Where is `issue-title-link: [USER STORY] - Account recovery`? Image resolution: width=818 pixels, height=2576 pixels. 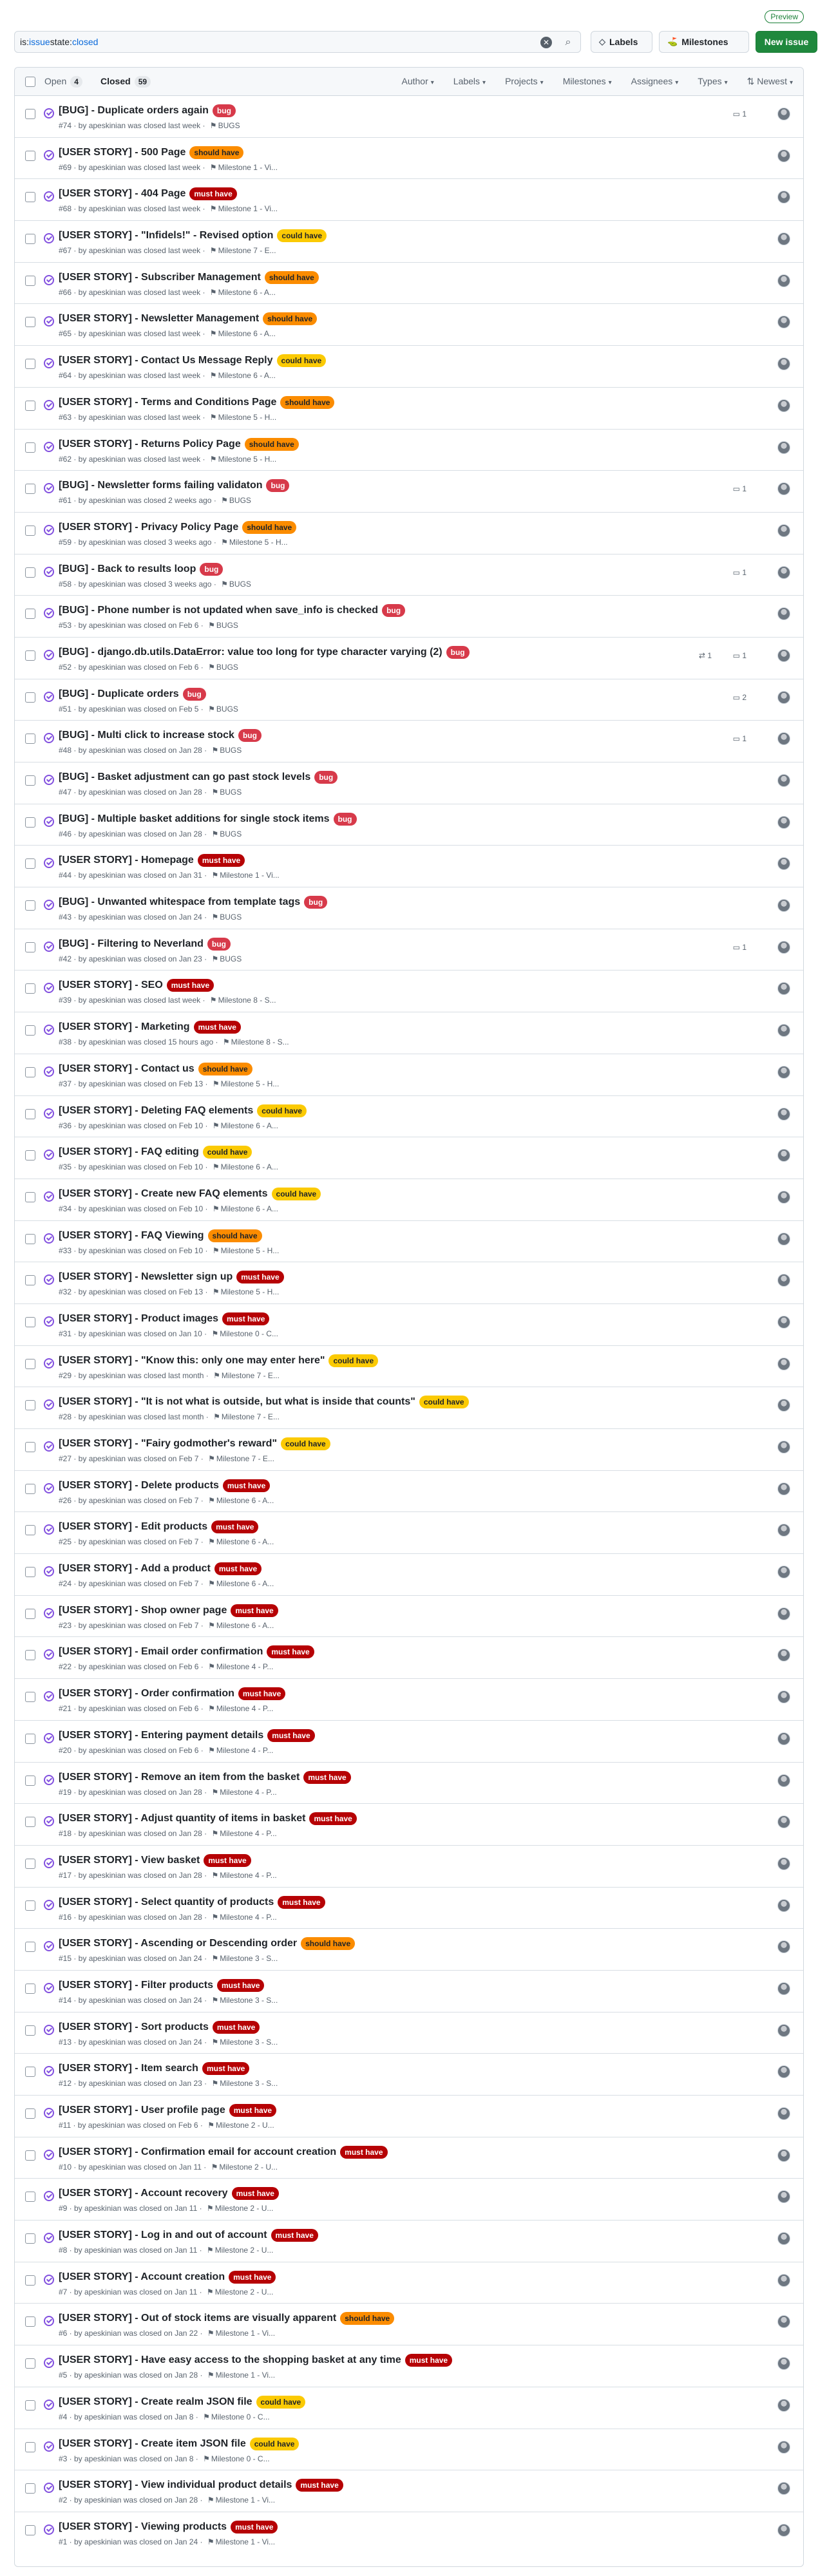 issue-title-link: [USER STORY] - Account recovery is located at coordinates (143, 2194).